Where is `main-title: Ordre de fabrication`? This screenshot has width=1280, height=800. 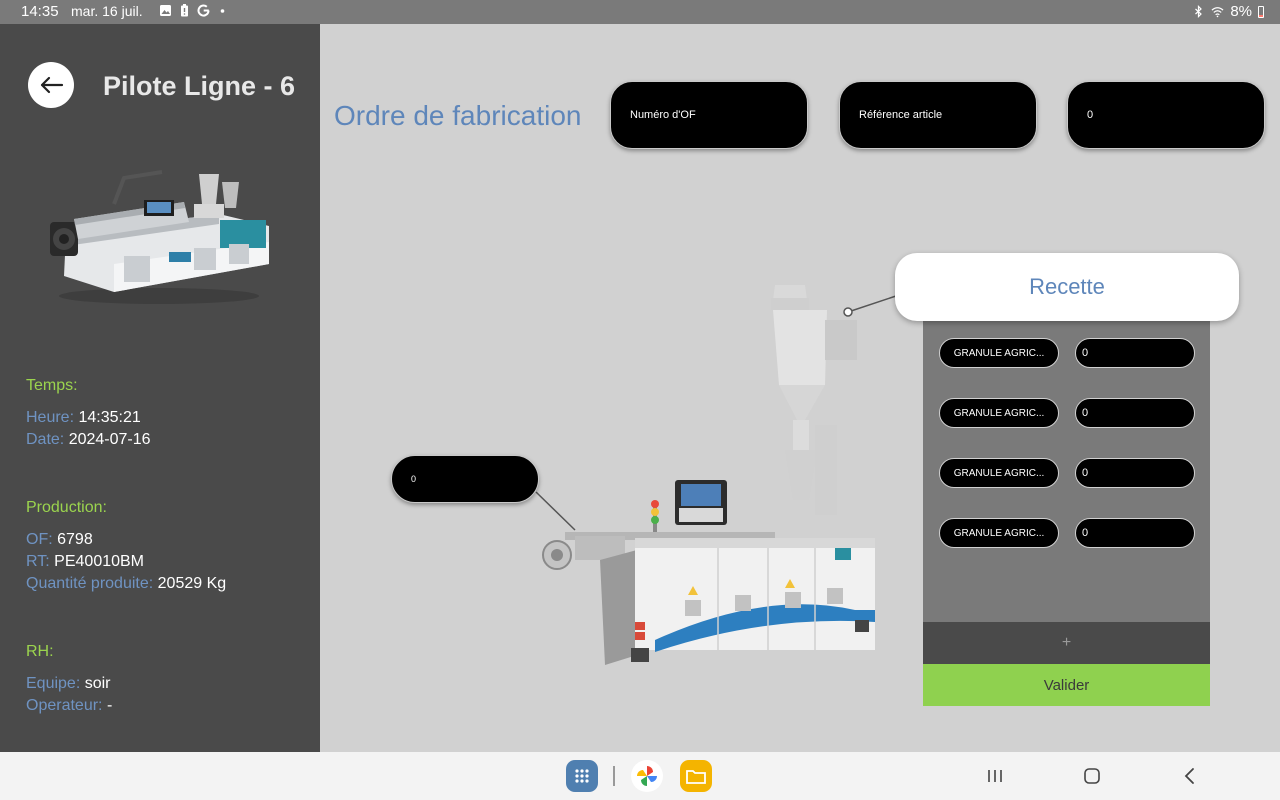
main-title: Ordre de fabrication is located at coordinates (458, 115).